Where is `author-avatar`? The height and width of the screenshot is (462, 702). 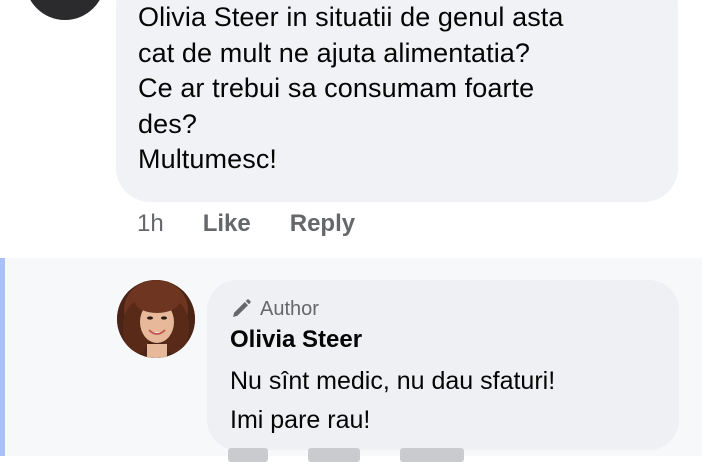
author-avatar is located at coordinates (156, 319).